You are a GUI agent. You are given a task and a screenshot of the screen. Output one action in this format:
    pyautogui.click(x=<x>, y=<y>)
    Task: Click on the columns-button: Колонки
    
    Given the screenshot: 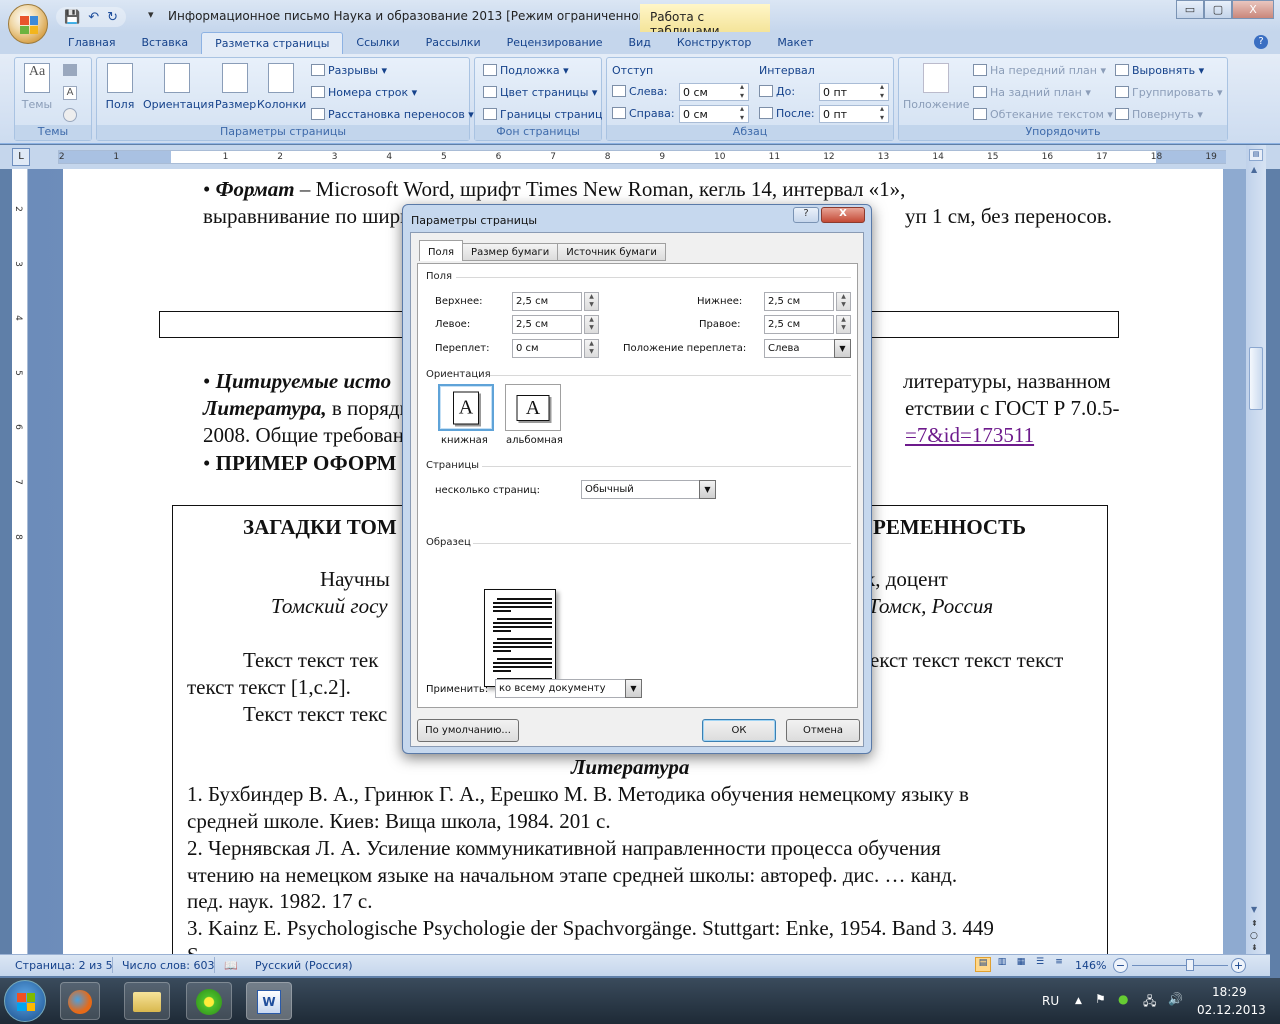 What is the action you would take?
    pyautogui.click(x=281, y=87)
    